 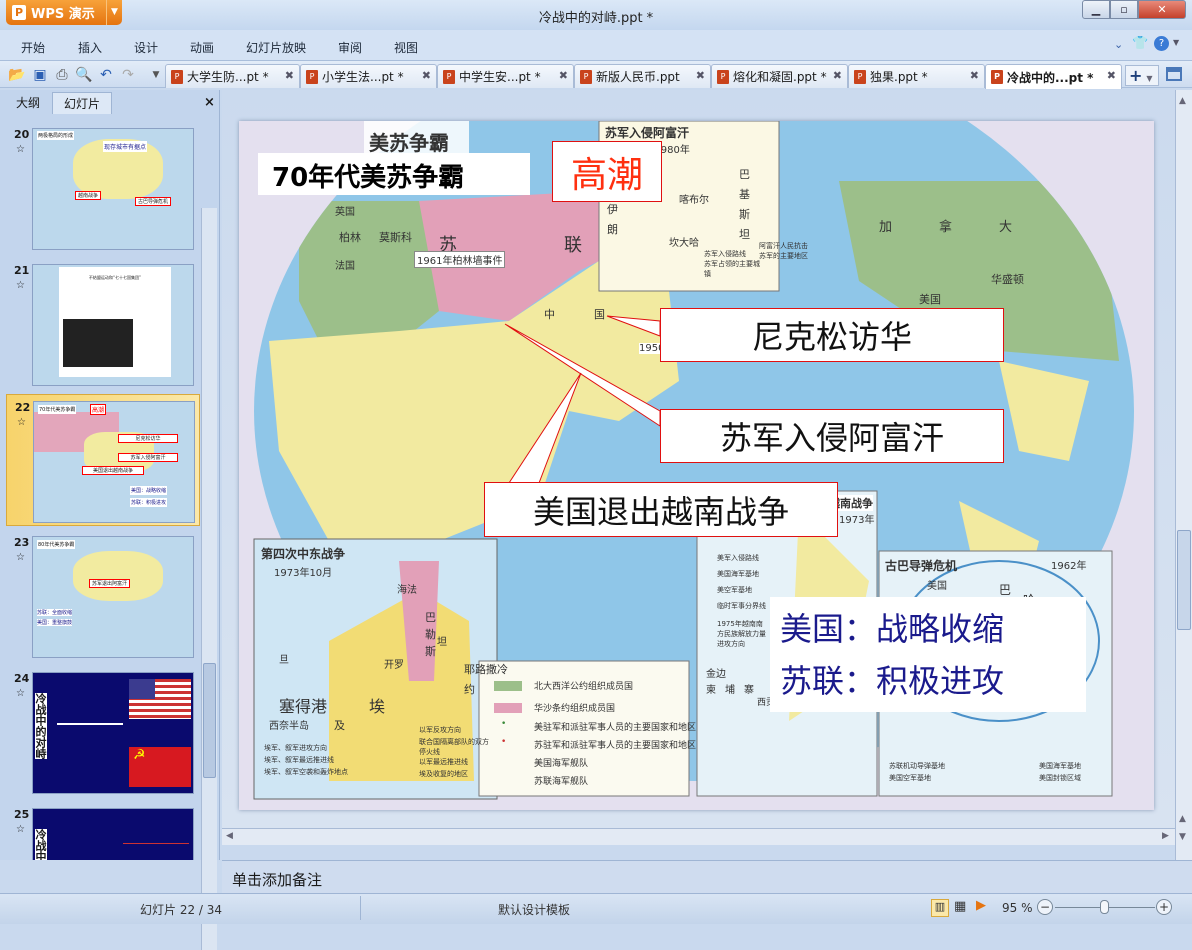 I want to click on slide-thumbnail-23: 23 ☆ 80年代美苏争霸 苏军退出阿富汗 苏联：全面收缩 美国：重整旗鼓, so click(x=103, y=596).